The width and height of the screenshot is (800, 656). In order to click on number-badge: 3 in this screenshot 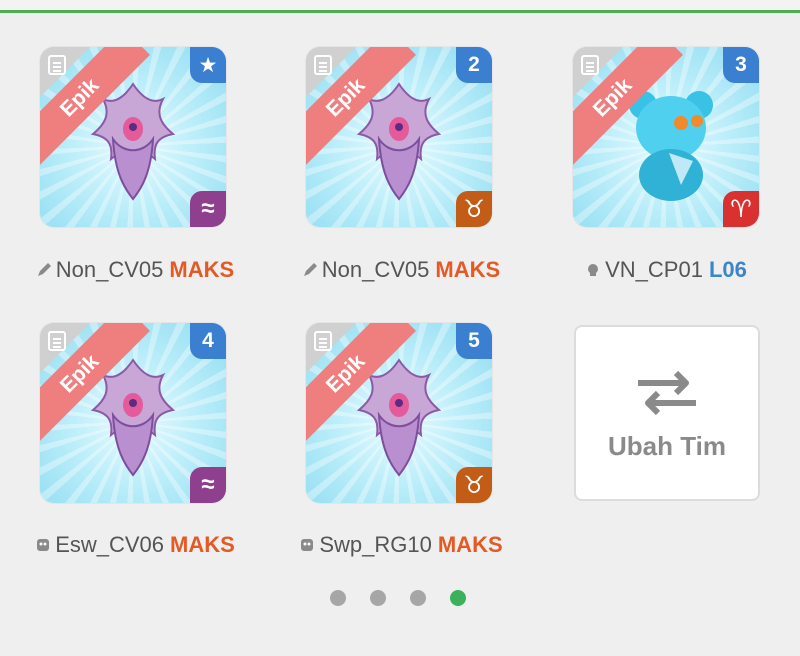, I will do `click(741, 65)`.